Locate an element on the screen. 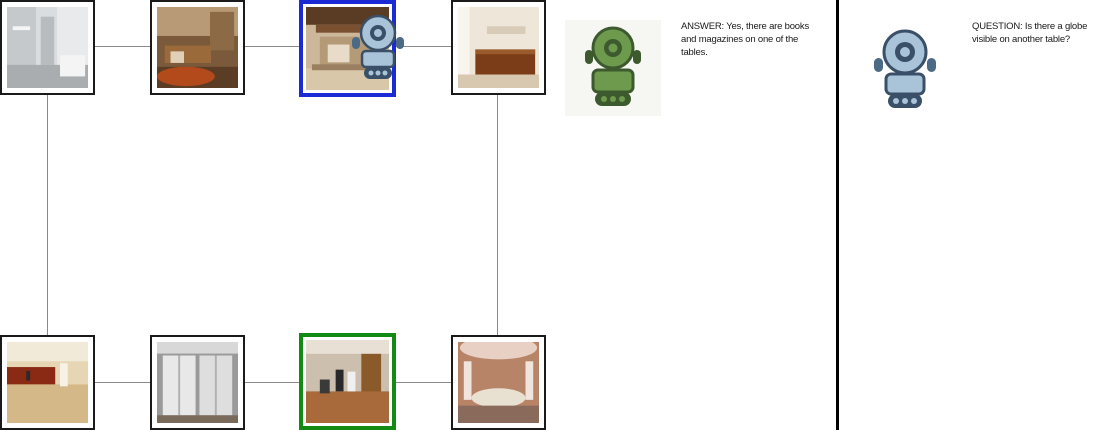  answer-avatar is located at coordinates (613, 68).